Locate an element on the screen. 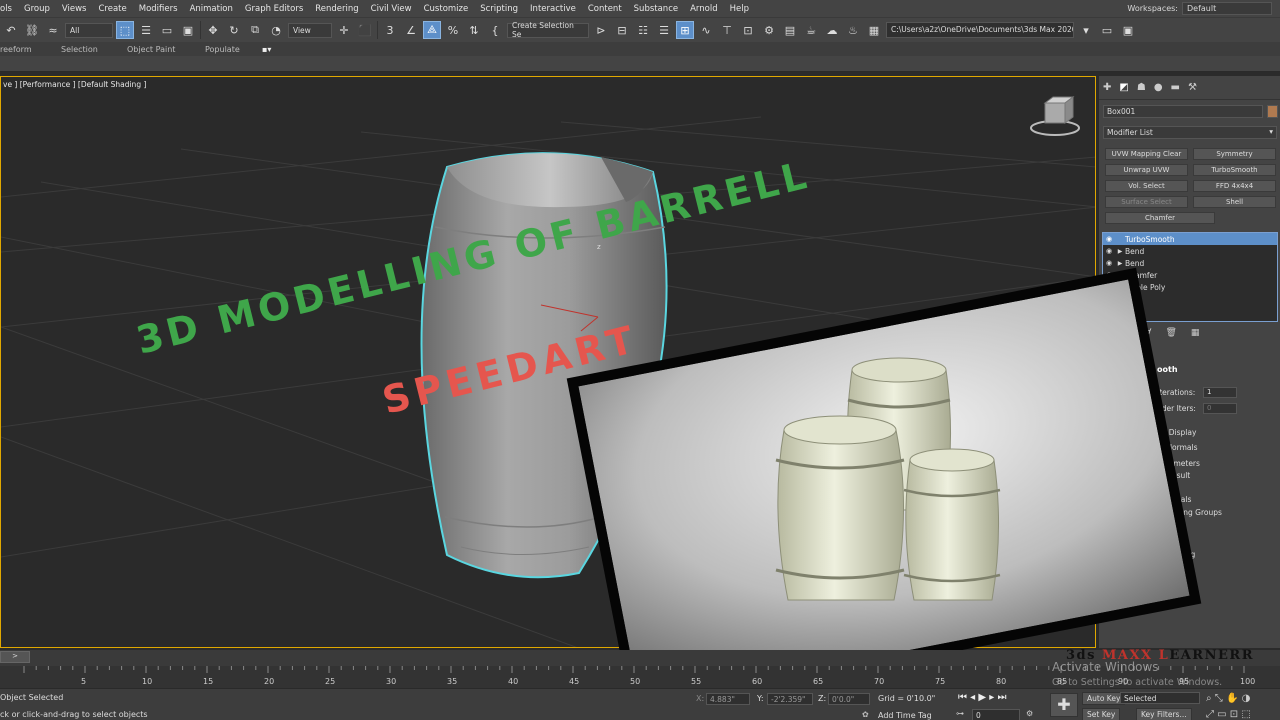 The width and height of the screenshot is (1280, 720). selection-filter-dropdown: All is located at coordinates (89, 30).